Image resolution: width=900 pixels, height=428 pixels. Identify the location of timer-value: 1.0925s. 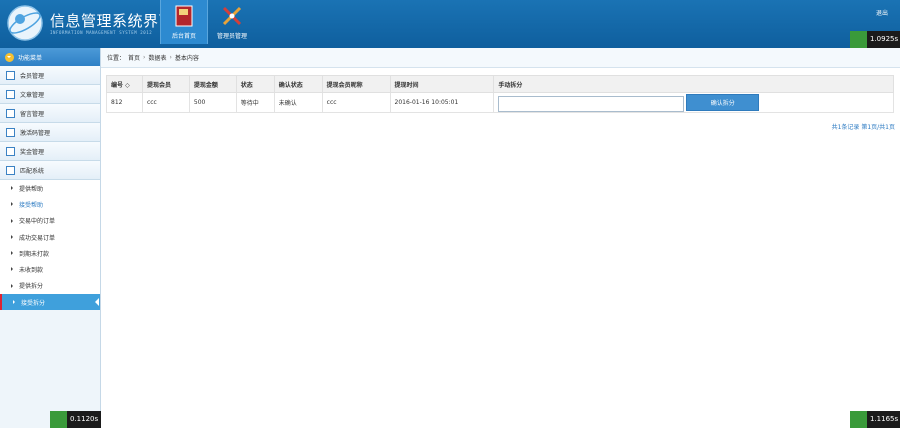
(884, 39).